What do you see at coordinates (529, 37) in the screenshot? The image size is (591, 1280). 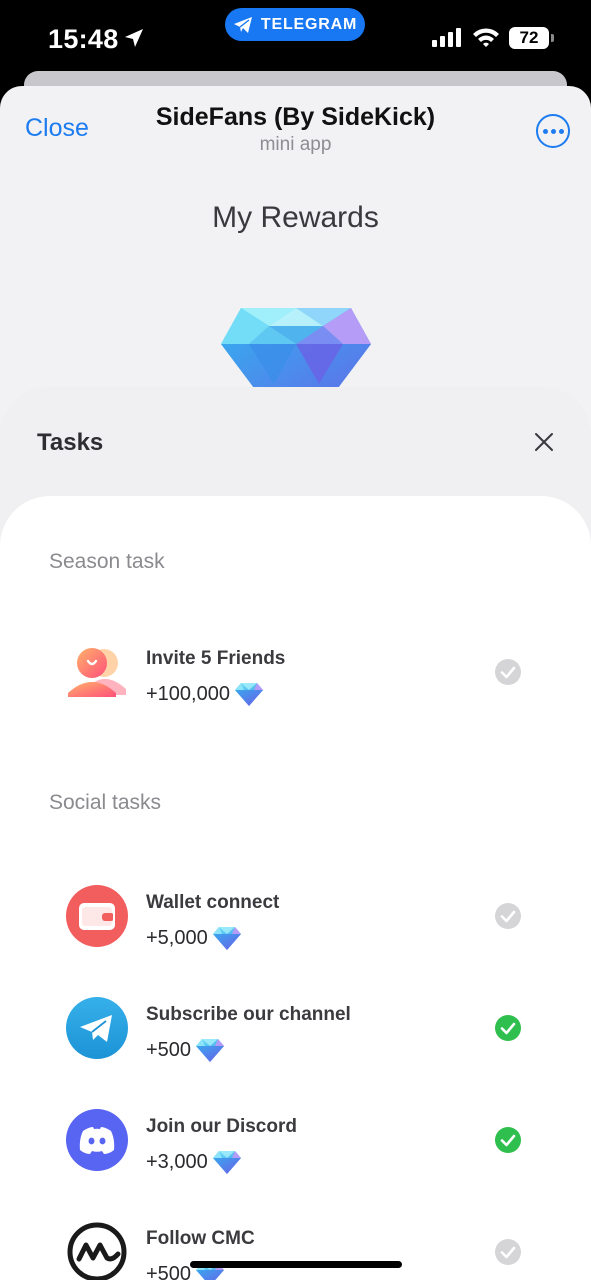 I see `battery-level: 72` at bounding box center [529, 37].